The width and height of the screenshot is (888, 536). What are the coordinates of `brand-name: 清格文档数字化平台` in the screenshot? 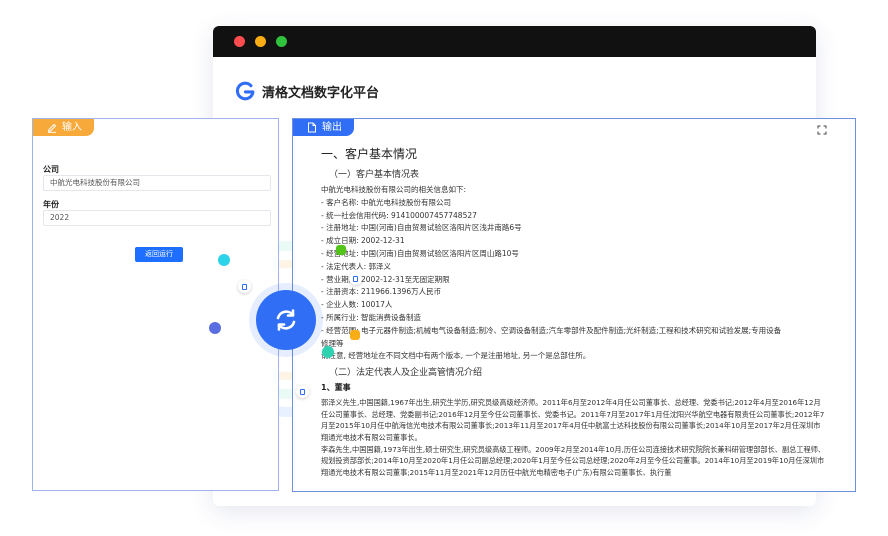 It's located at (321, 93).